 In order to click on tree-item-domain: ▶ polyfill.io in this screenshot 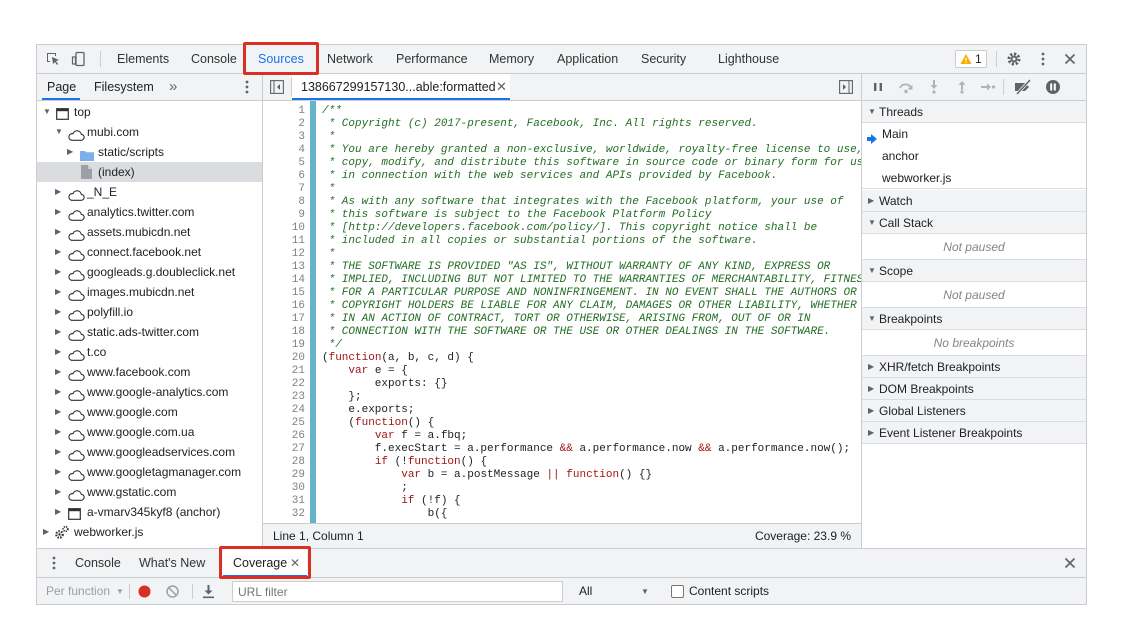, I will do `click(149, 312)`.